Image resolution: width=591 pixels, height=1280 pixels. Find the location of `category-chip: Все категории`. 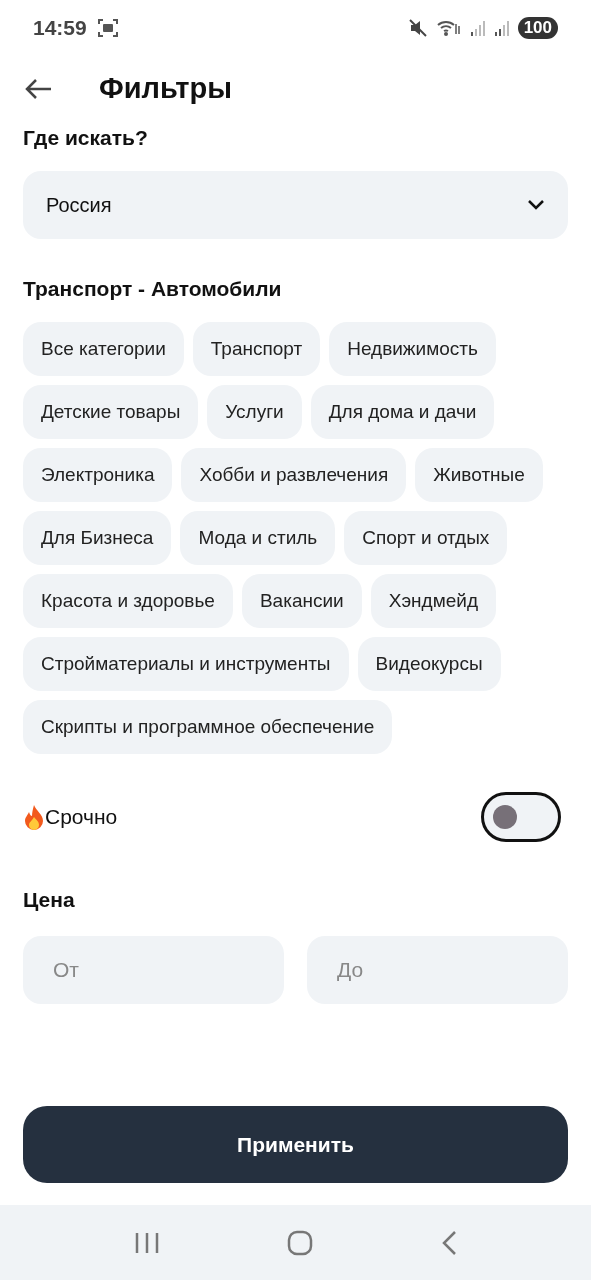

category-chip: Все категории is located at coordinates (103, 349).